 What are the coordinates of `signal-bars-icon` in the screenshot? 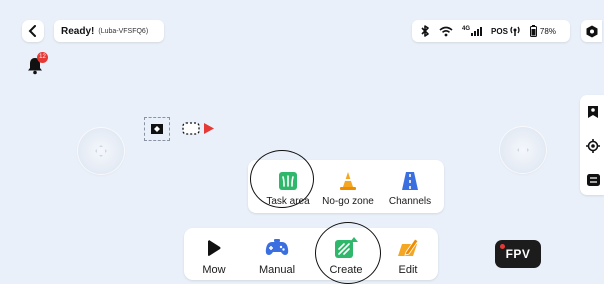 It's located at (477, 31).